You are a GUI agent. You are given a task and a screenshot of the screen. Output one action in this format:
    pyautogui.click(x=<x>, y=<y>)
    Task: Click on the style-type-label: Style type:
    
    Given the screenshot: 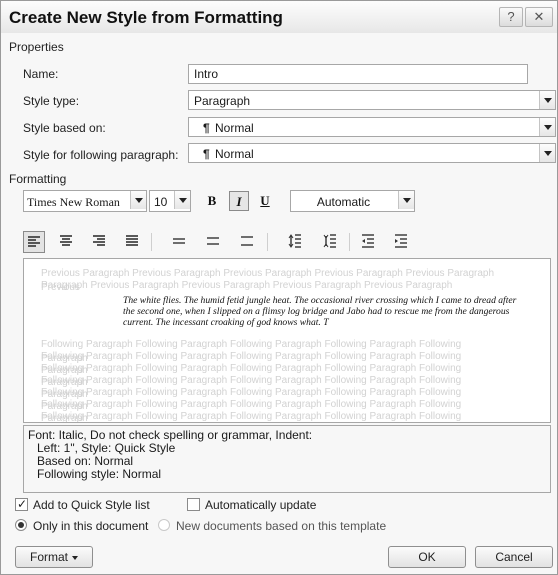 What is the action you would take?
    pyautogui.click(x=51, y=101)
    